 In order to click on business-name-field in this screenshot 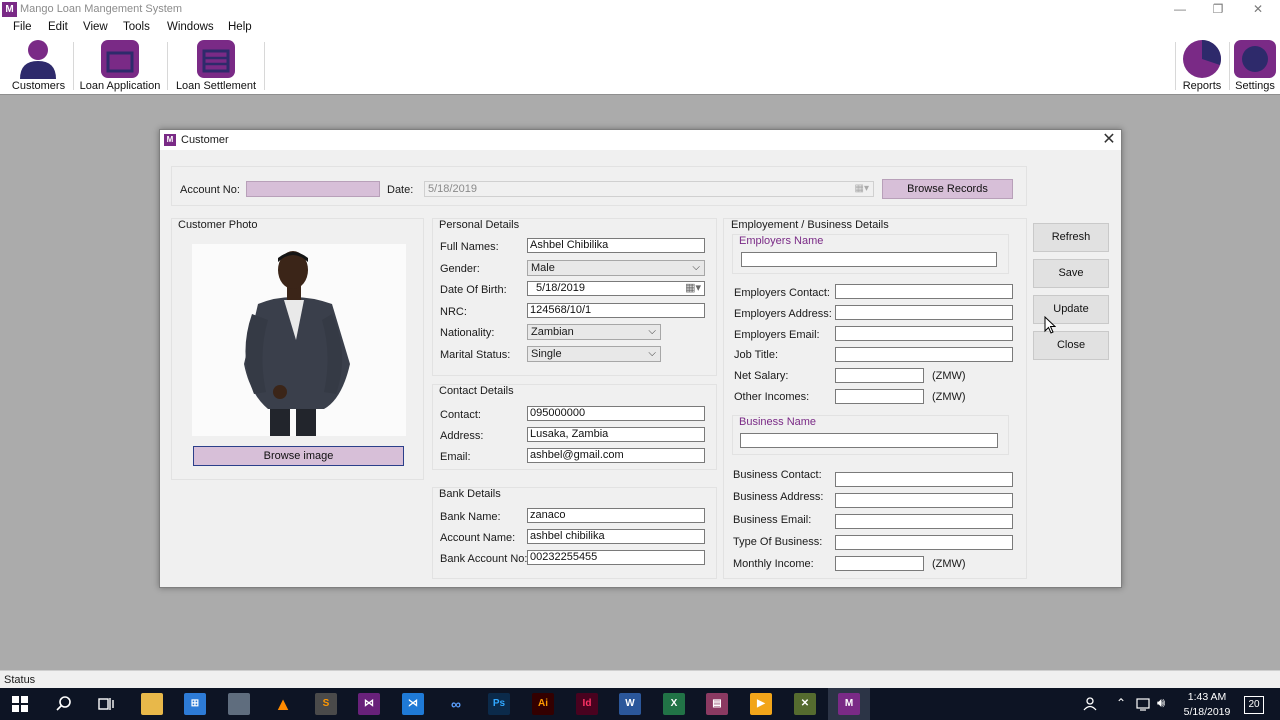, I will do `click(869, 440)`.